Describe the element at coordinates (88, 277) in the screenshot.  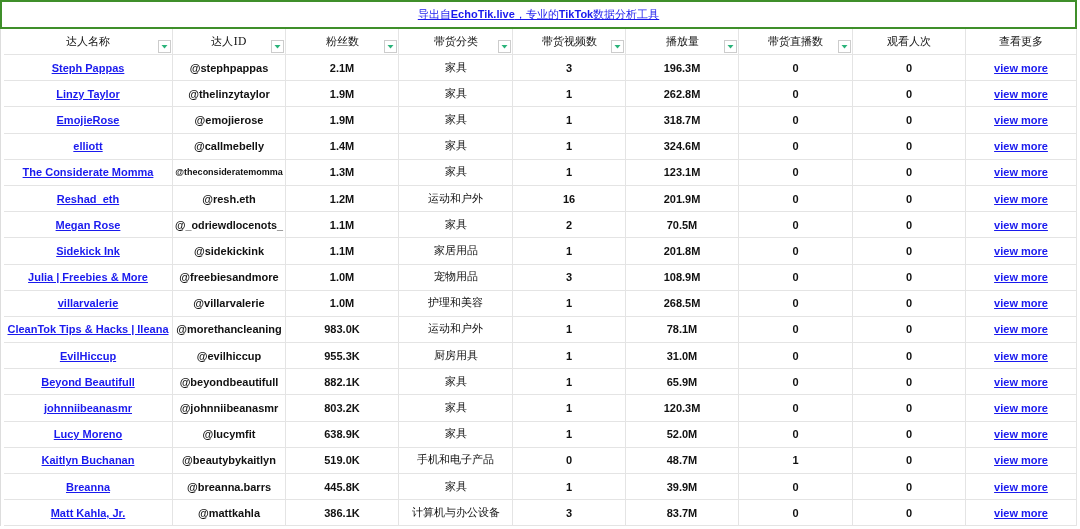
I see `creator-name-link: Julia | Freebies & More` at that location.